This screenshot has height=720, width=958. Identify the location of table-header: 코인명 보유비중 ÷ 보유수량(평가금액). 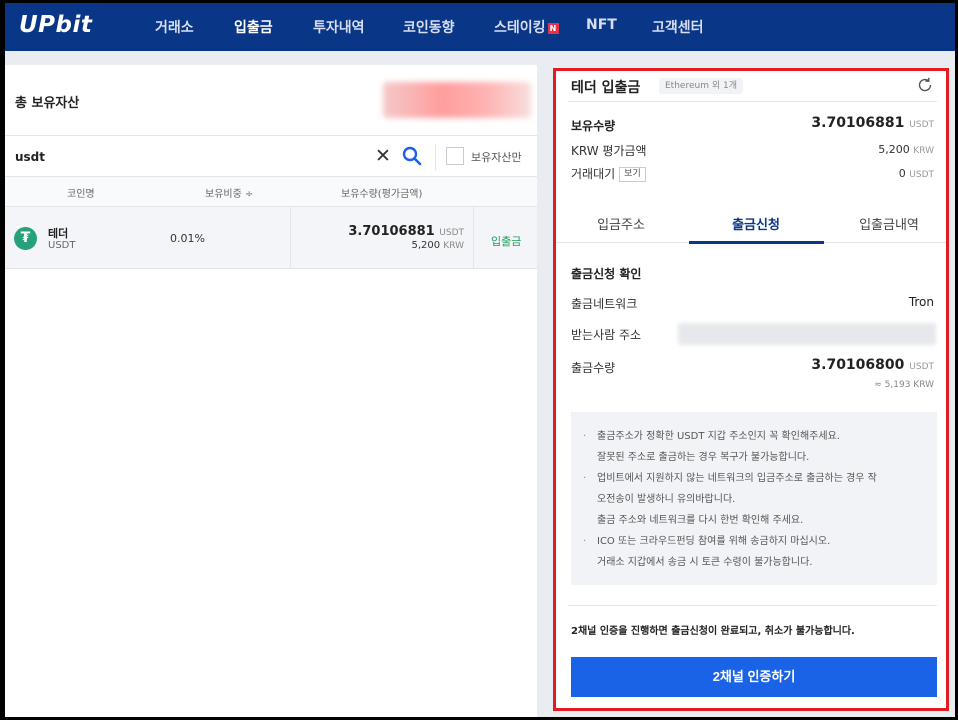
(271, 192).